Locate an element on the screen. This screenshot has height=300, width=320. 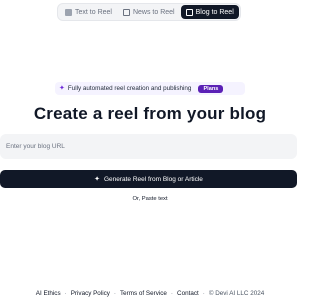
tab-text-to-reel: Text to Reel is located at coordinates (88, 12).